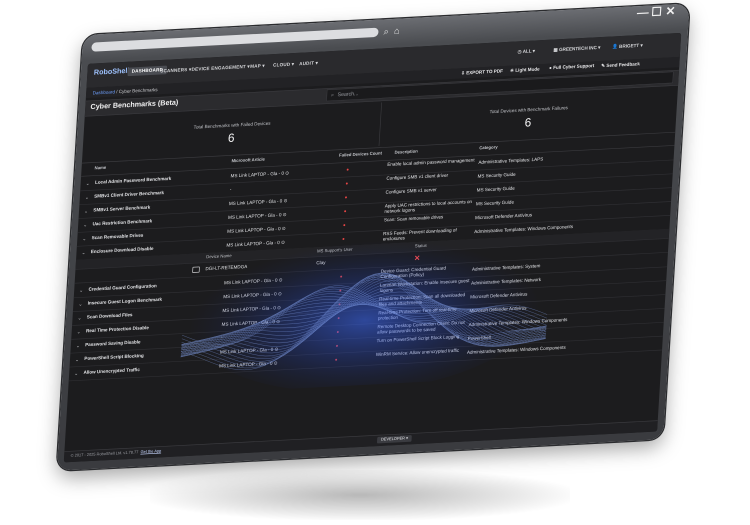  I want to click on benchmark-name: Insecure Guest Logon Benchmark, so click(125, 301).